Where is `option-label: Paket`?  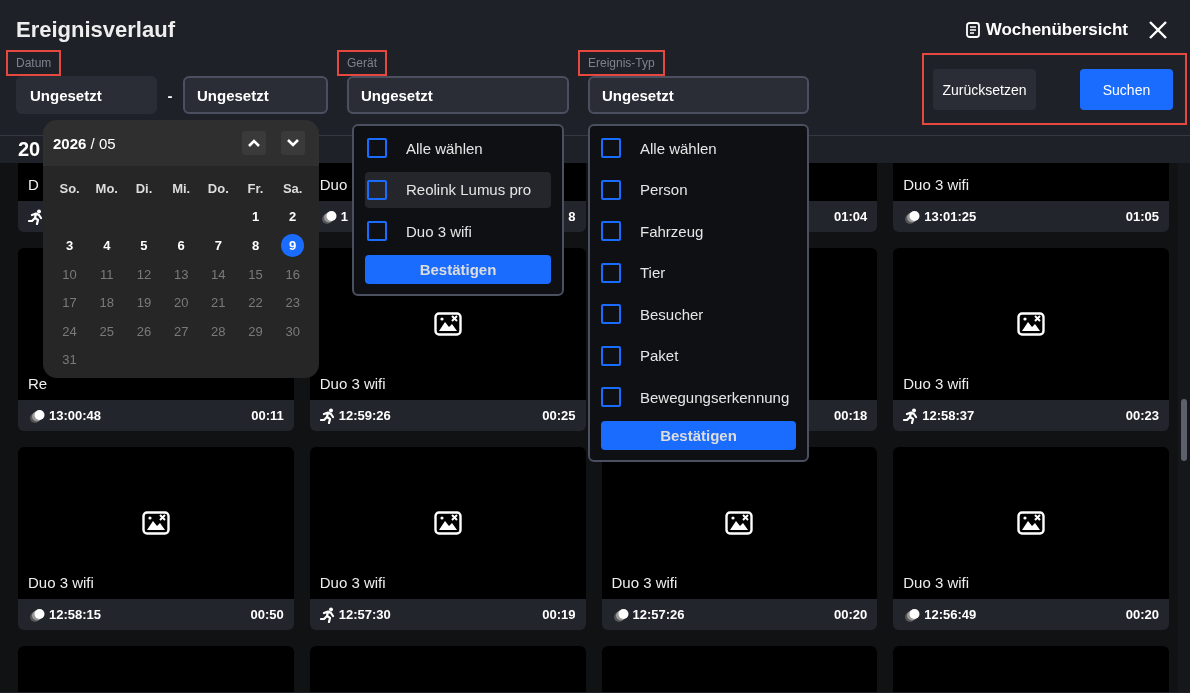 option-label: Paket is located at coordinates (659, 355).